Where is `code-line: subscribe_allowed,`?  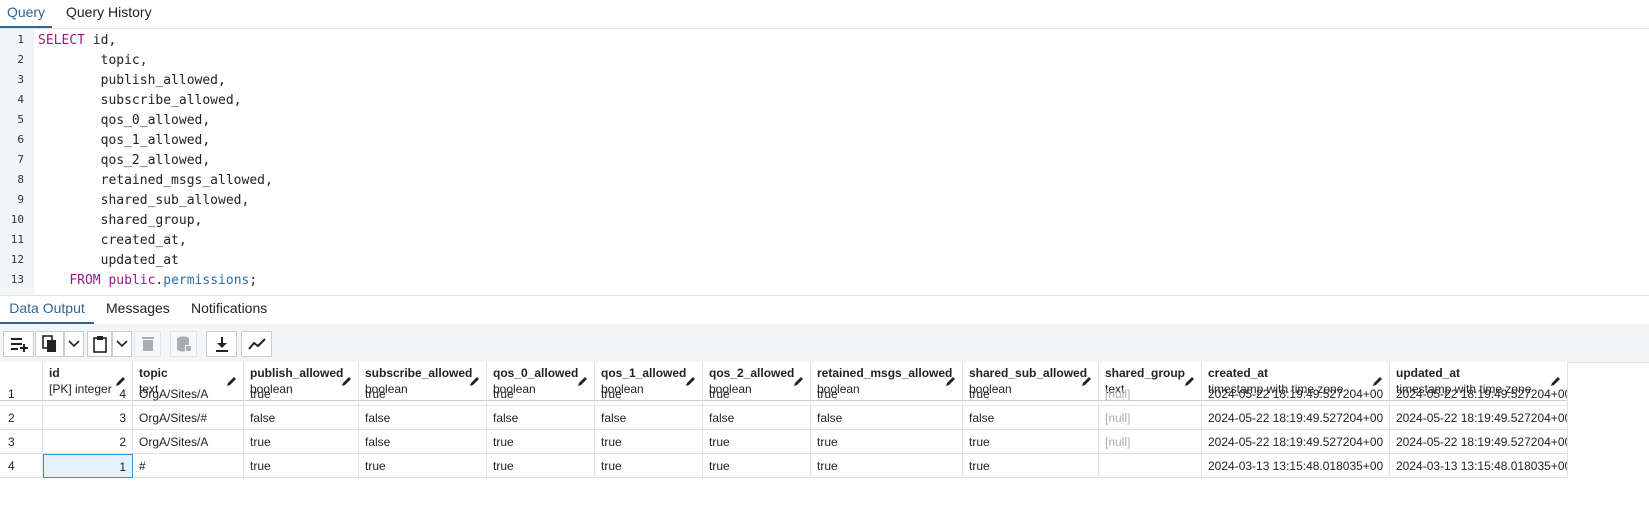 code-line: subscribe_allowed, is located at coordinates (140, 100).